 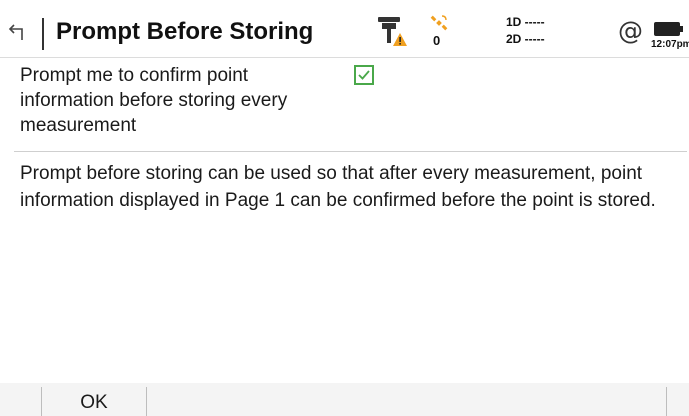 What do you see at coordinates (94, 399) in the screenshot?
I see `ok-button: OK` at bounding box center [94, 399].